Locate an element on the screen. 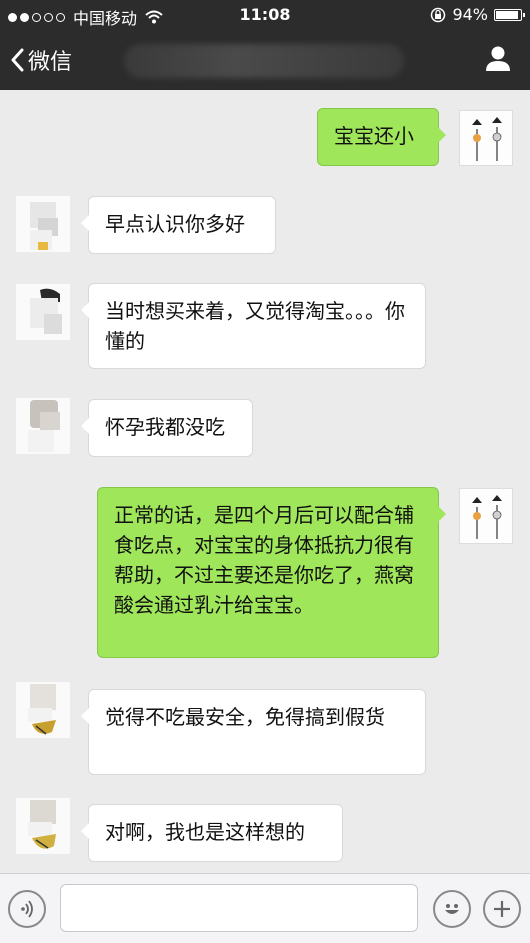 Image resolution: width=530 pixels, height=943 pixels. battery-percent: 94% is located at coordinates (470, 14).